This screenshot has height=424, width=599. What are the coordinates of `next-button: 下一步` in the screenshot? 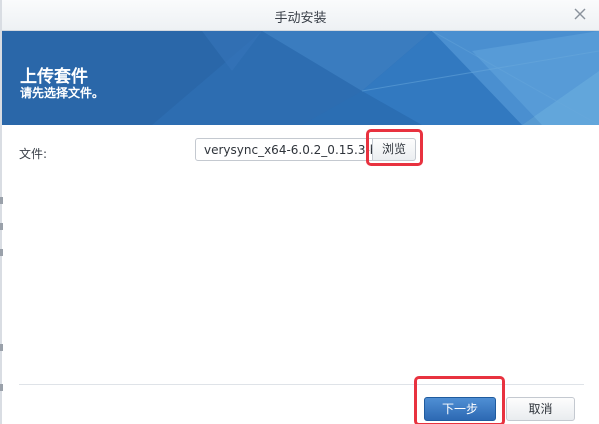 It's located at (460, 409).